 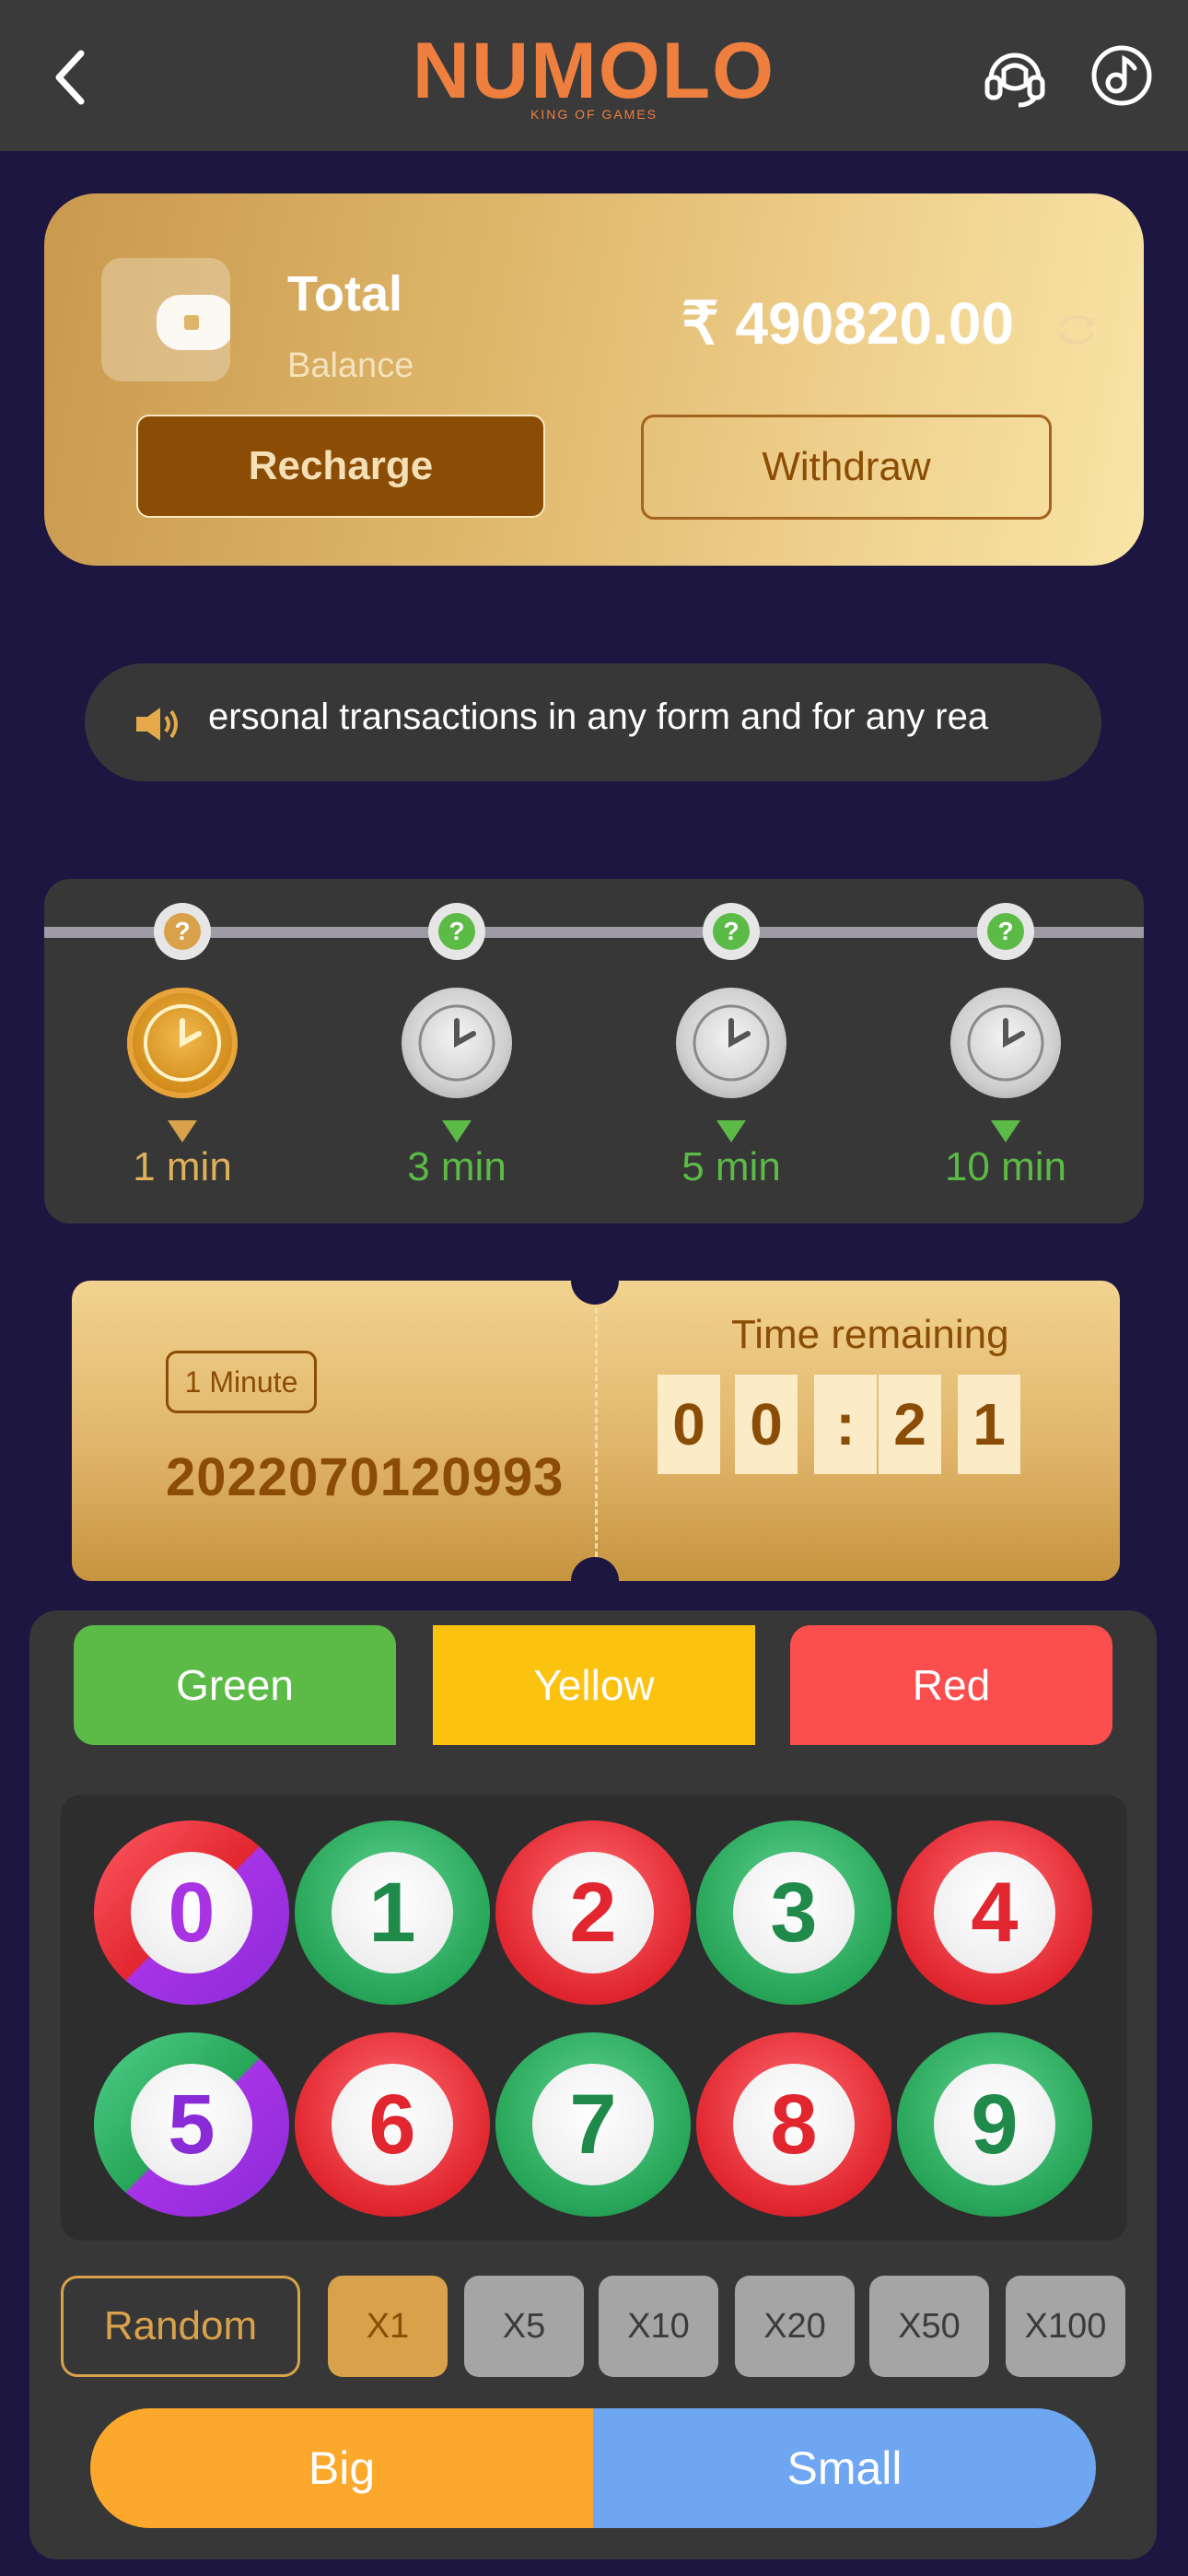 I want to click on withdraw-button: Withdraw, so click(x=846, y=467).